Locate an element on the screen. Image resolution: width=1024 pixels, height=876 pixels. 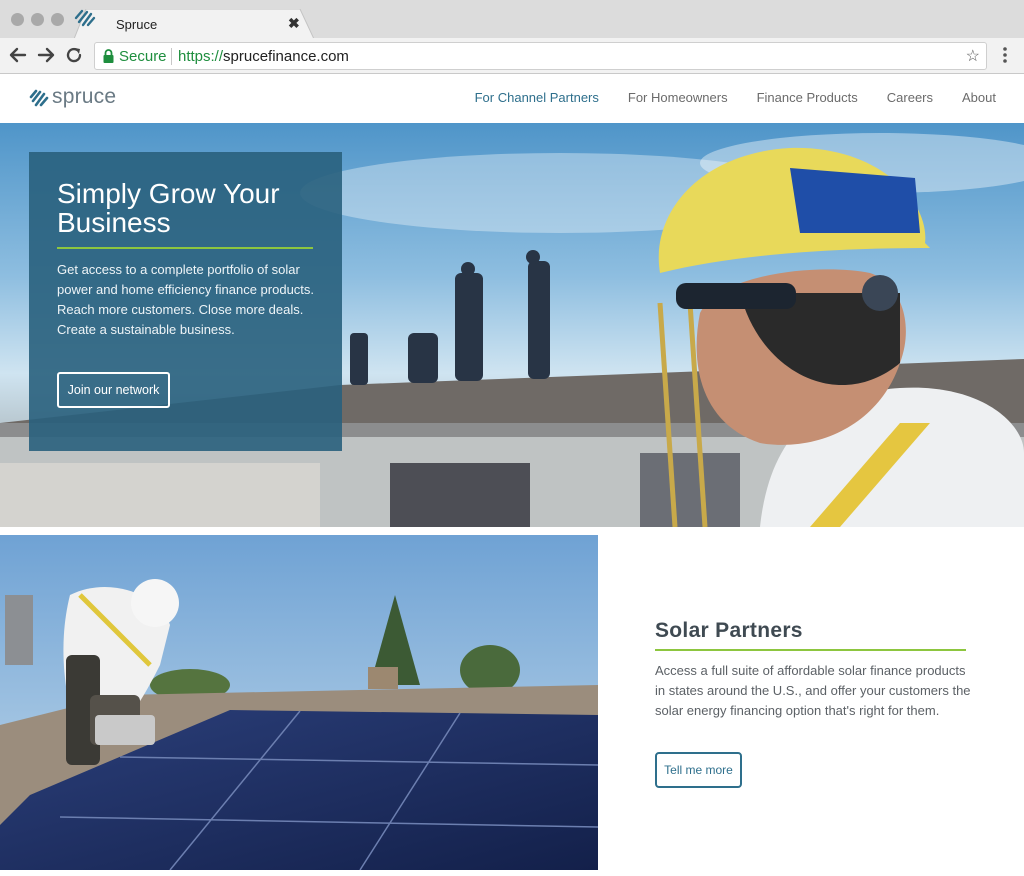
forward-arrow-icon is located at coordinates (46, 55).